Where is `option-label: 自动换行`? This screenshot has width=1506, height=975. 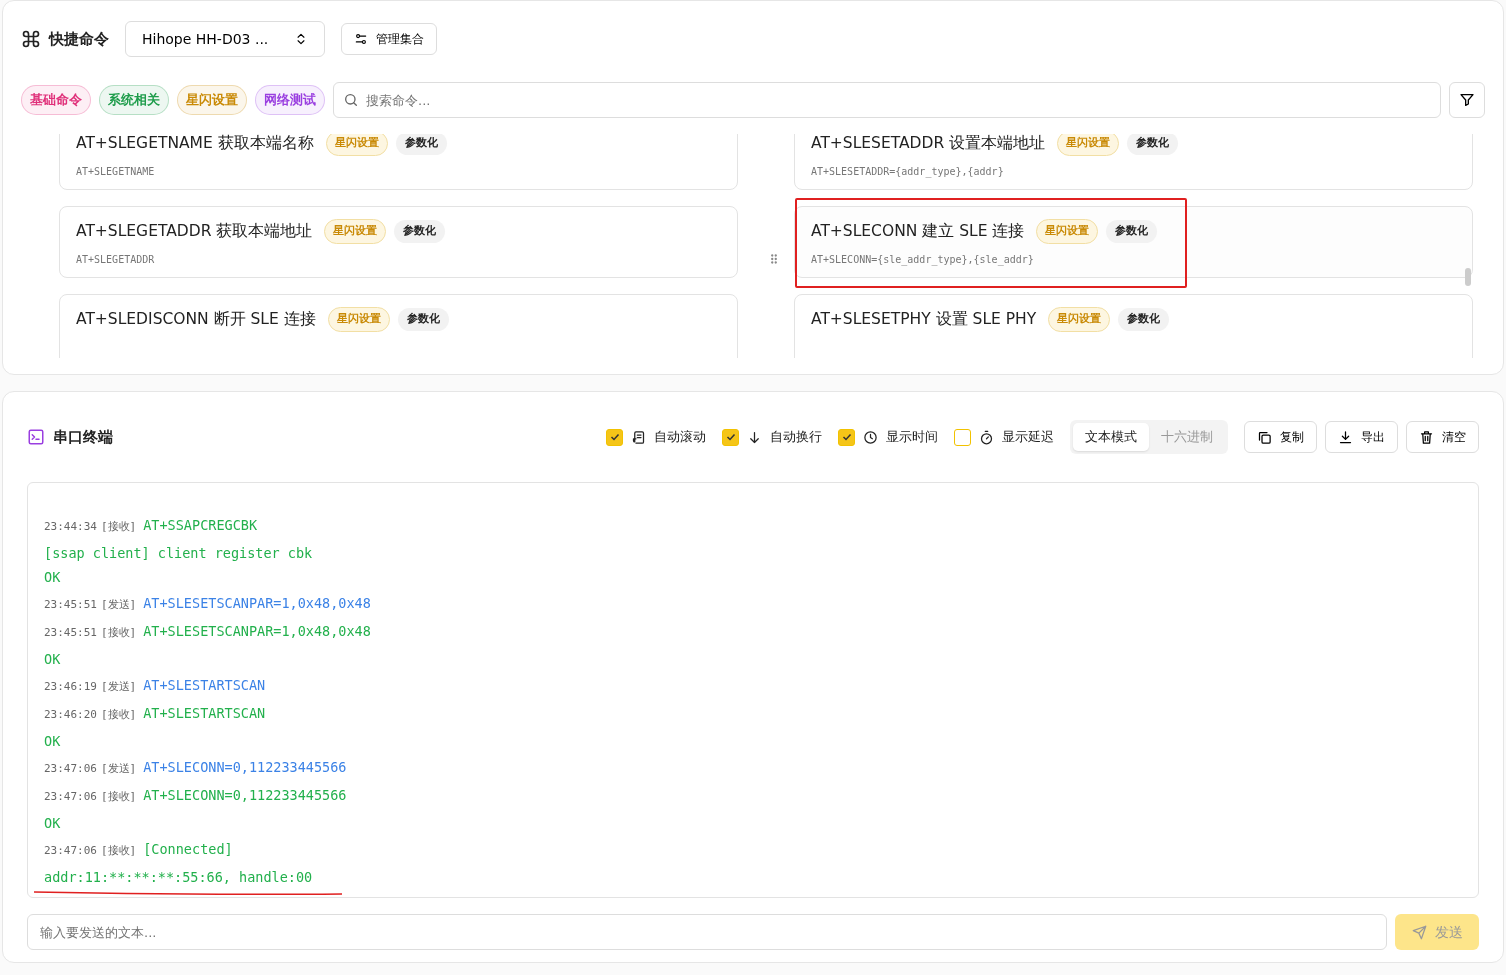
option-label: 自动换行 is located at coordinates (796, 437).